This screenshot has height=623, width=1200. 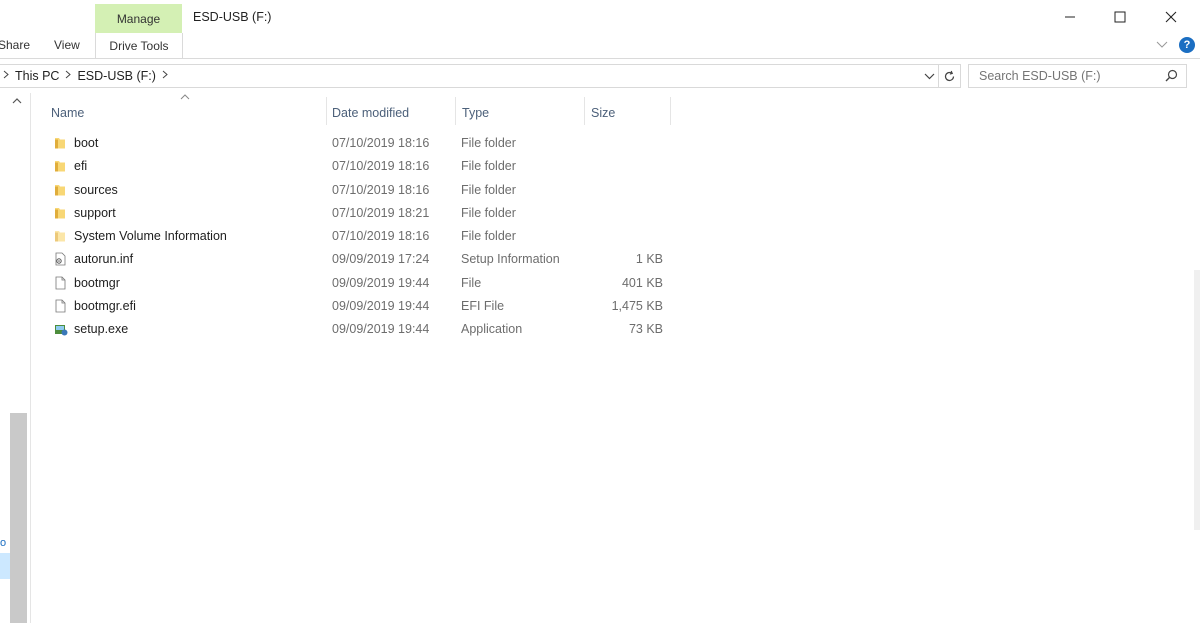 What do you see at coordinates (97, 283) in the screenshot?
I see `file-name: bootmgr` at bounding box center [97, 283].